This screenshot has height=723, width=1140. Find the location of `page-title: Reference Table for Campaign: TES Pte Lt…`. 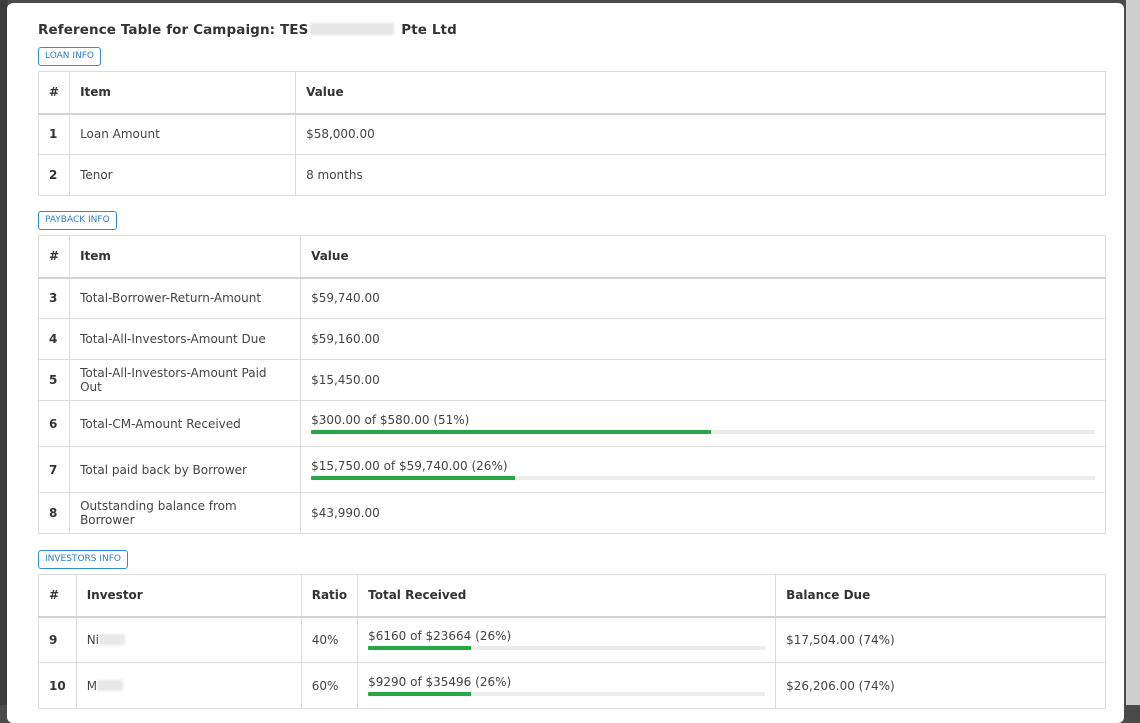

page-title: Reference Table for Campaign: TES Pte Lt… is located at coordinates (247, 30).